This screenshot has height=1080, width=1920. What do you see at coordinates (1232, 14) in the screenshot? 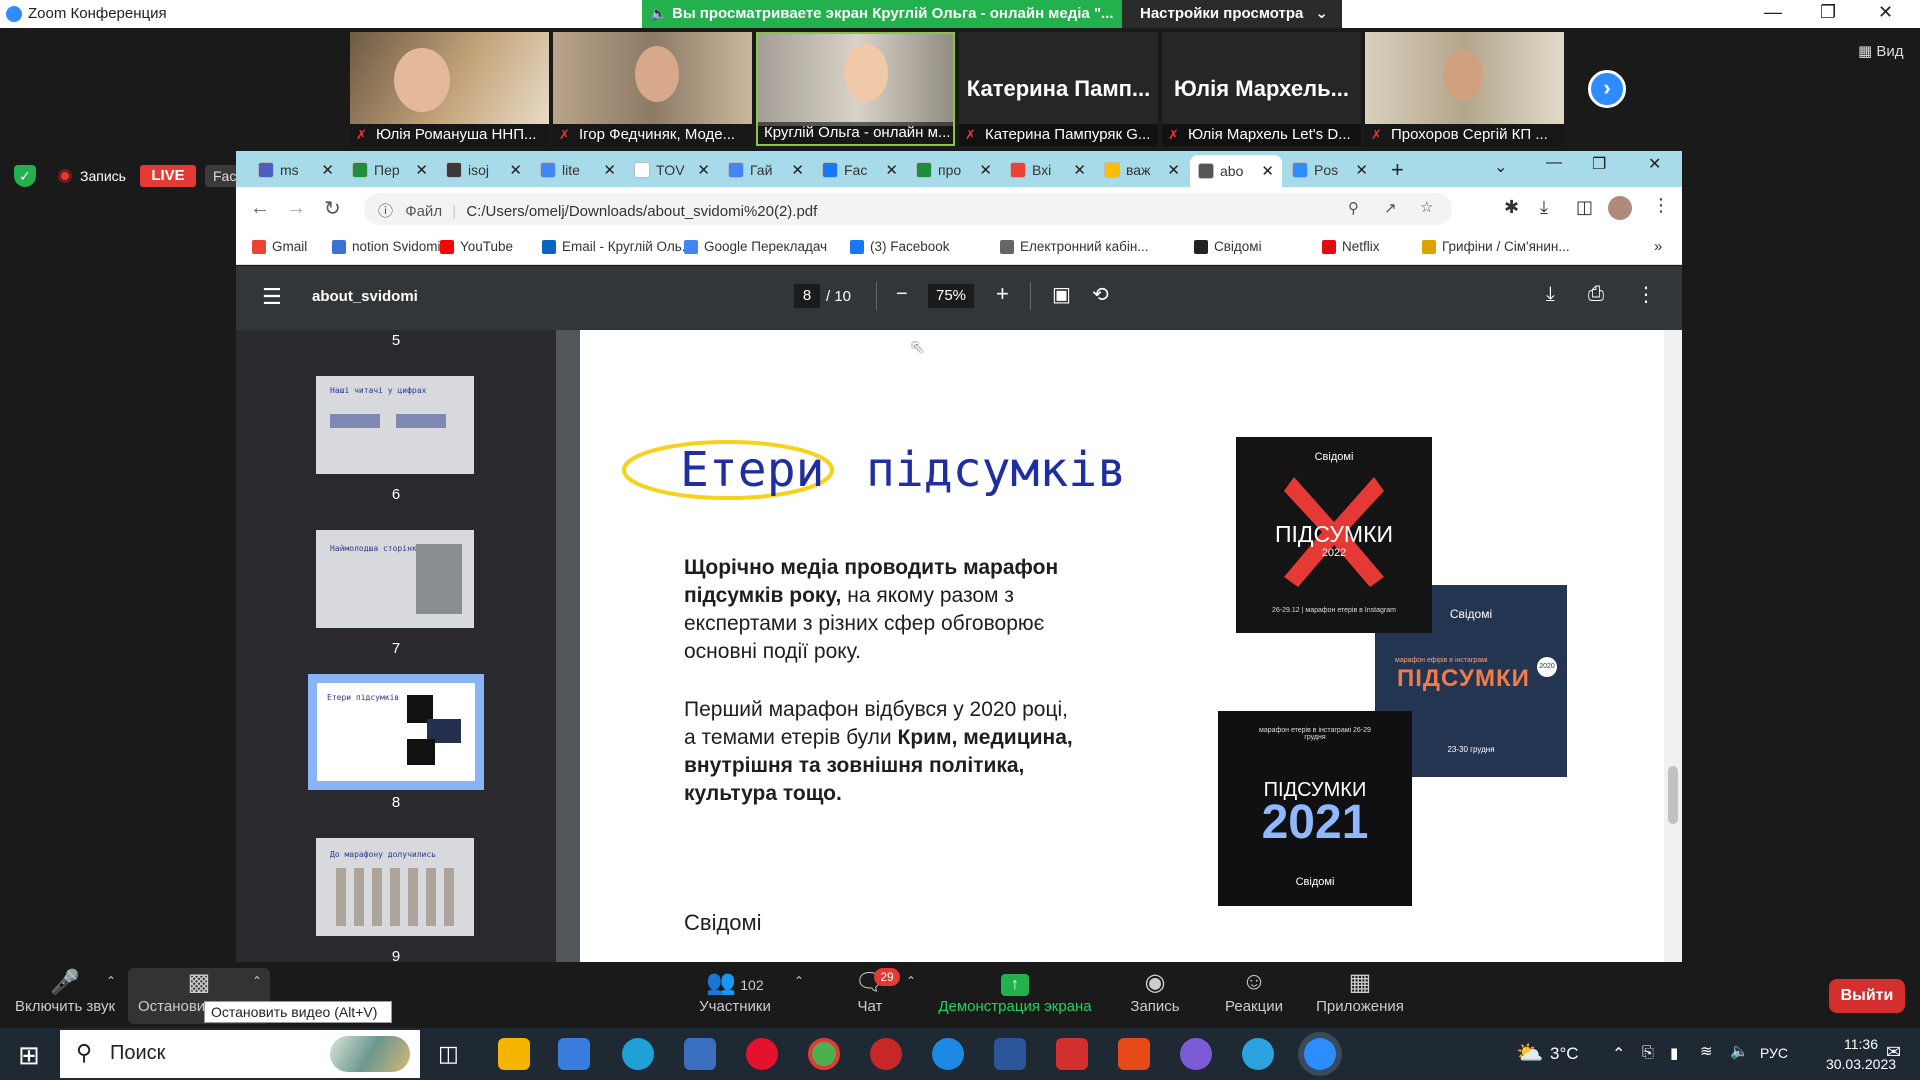
I see `view-settings-button: Настройки просмотра ⌄` at bounding box center [1232, 14].